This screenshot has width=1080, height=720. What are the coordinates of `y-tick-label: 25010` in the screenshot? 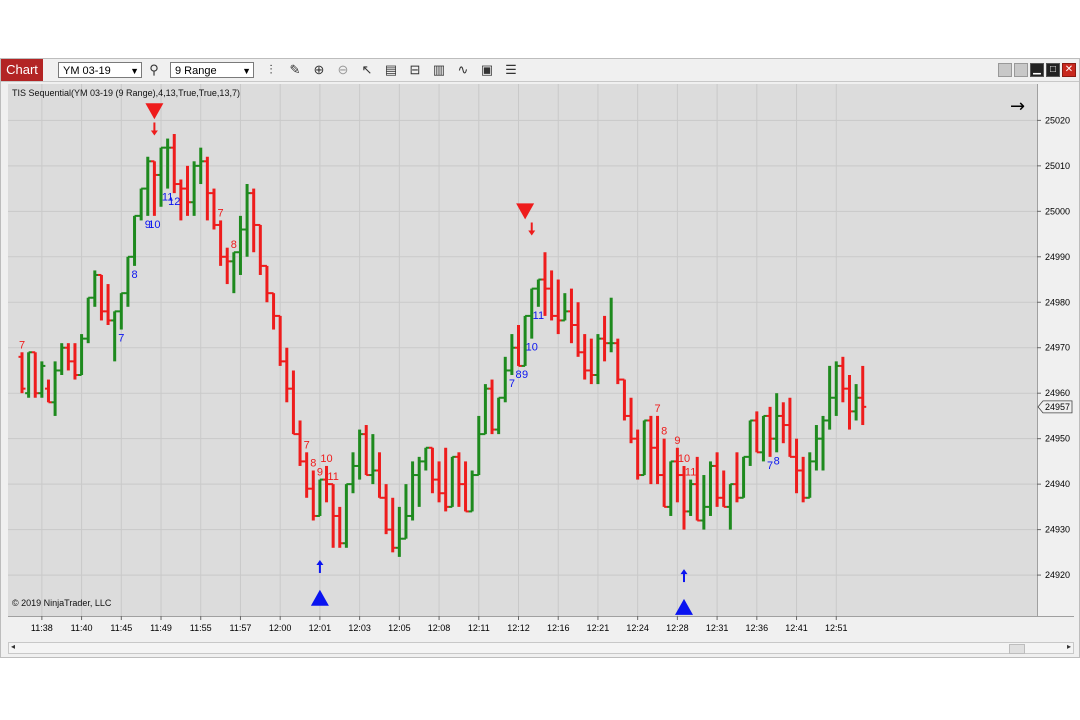 It's located at (1057, 166).